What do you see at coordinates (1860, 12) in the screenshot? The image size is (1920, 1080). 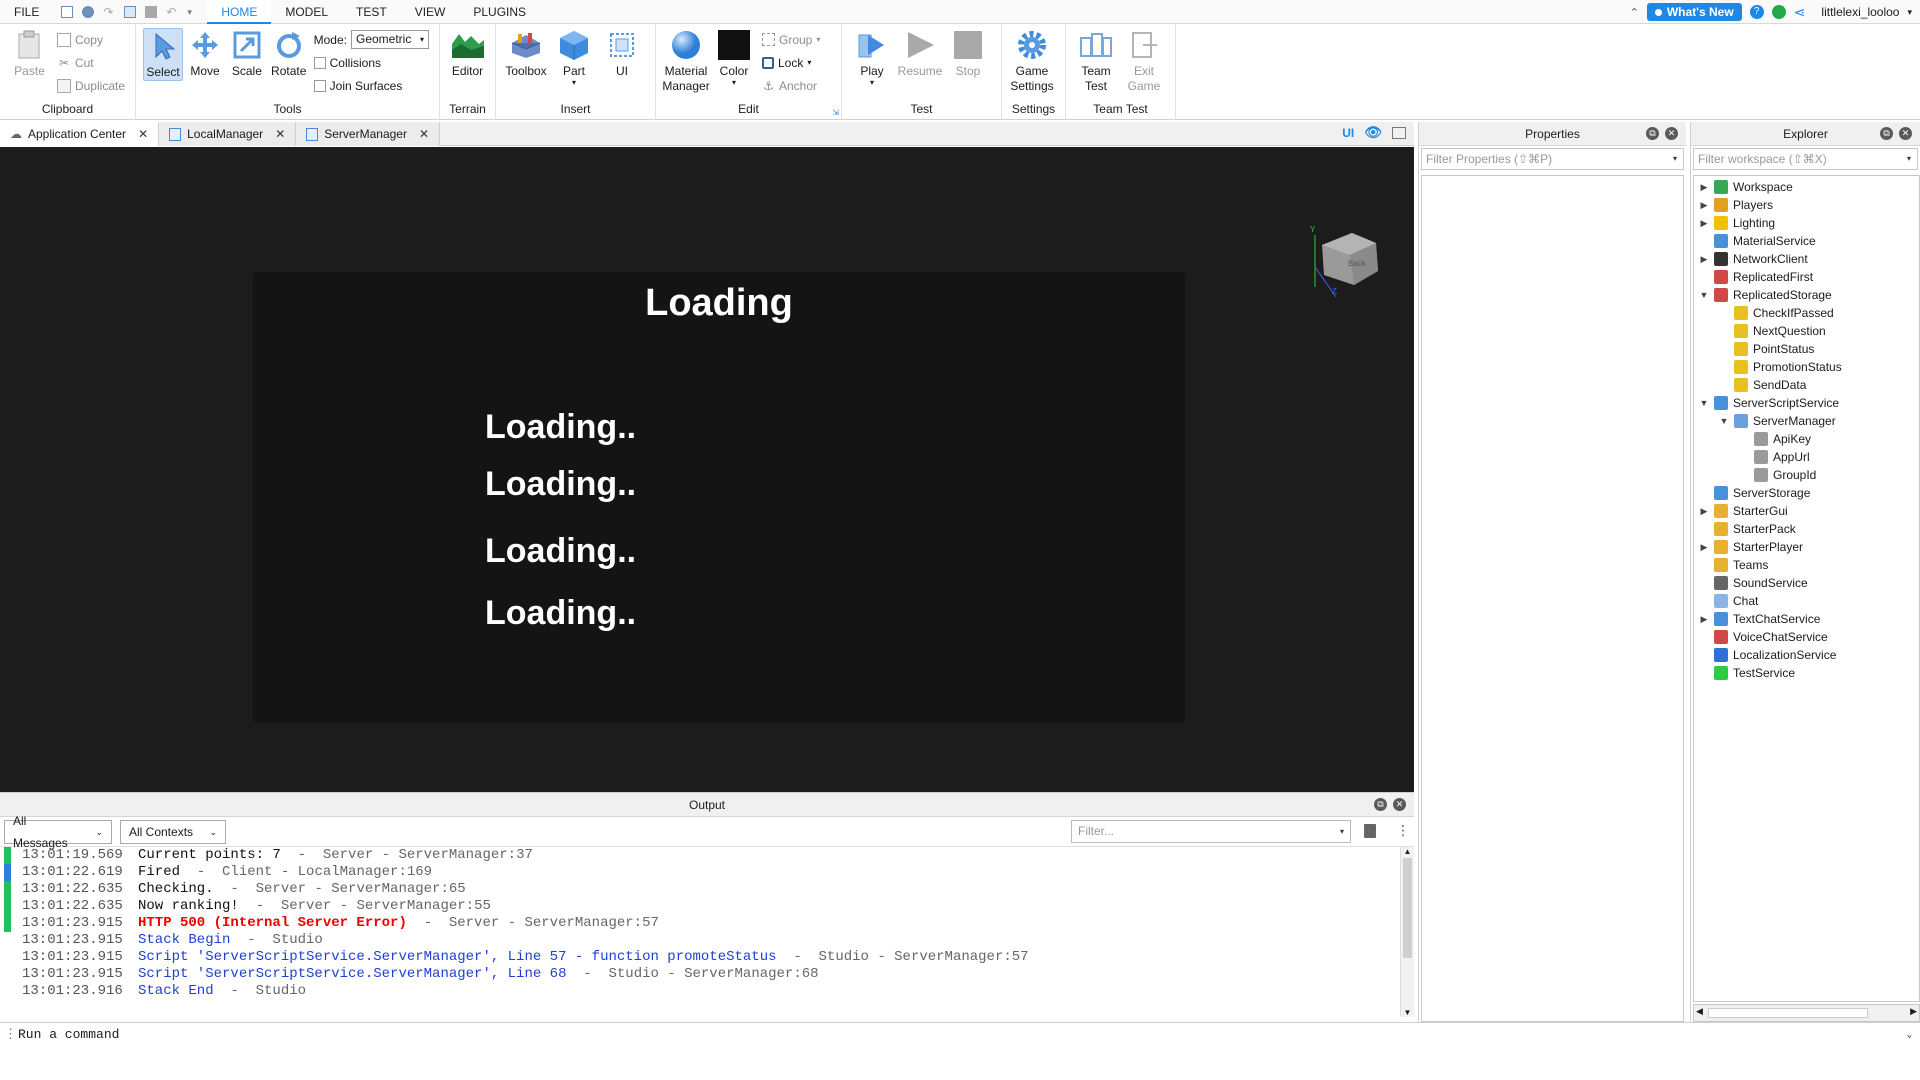 I see `username: littlelexi_looloo` at bounding box center [1860, 12].